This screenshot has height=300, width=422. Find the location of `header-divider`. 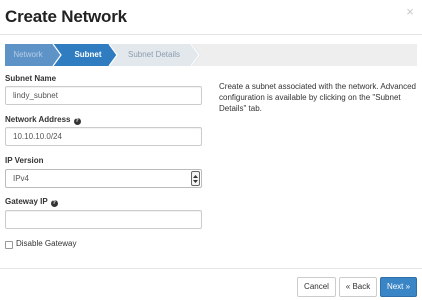

header-divider is located at coordinates (211, 34).